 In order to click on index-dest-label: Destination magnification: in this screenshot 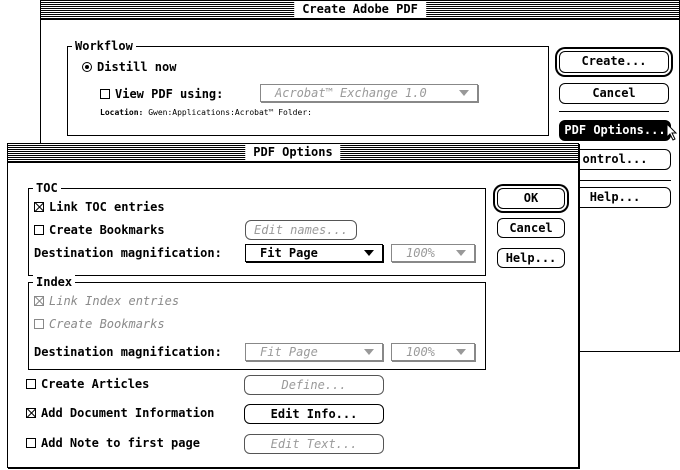, I will do `click(128, 352)`.